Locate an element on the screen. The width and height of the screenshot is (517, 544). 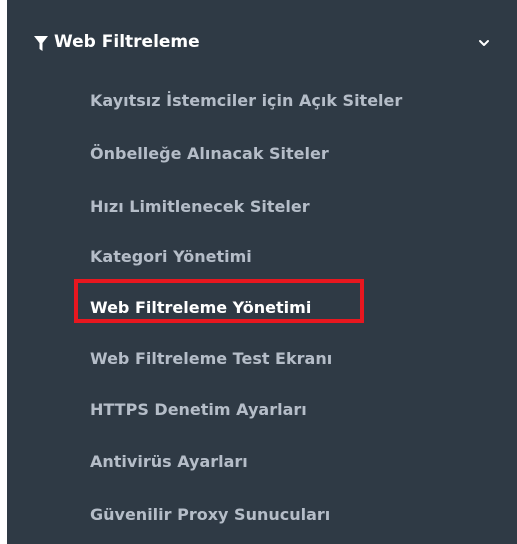
menu-item-antivirus-settings: Antivirüs Ayarları is located at coordinates (169, 462).